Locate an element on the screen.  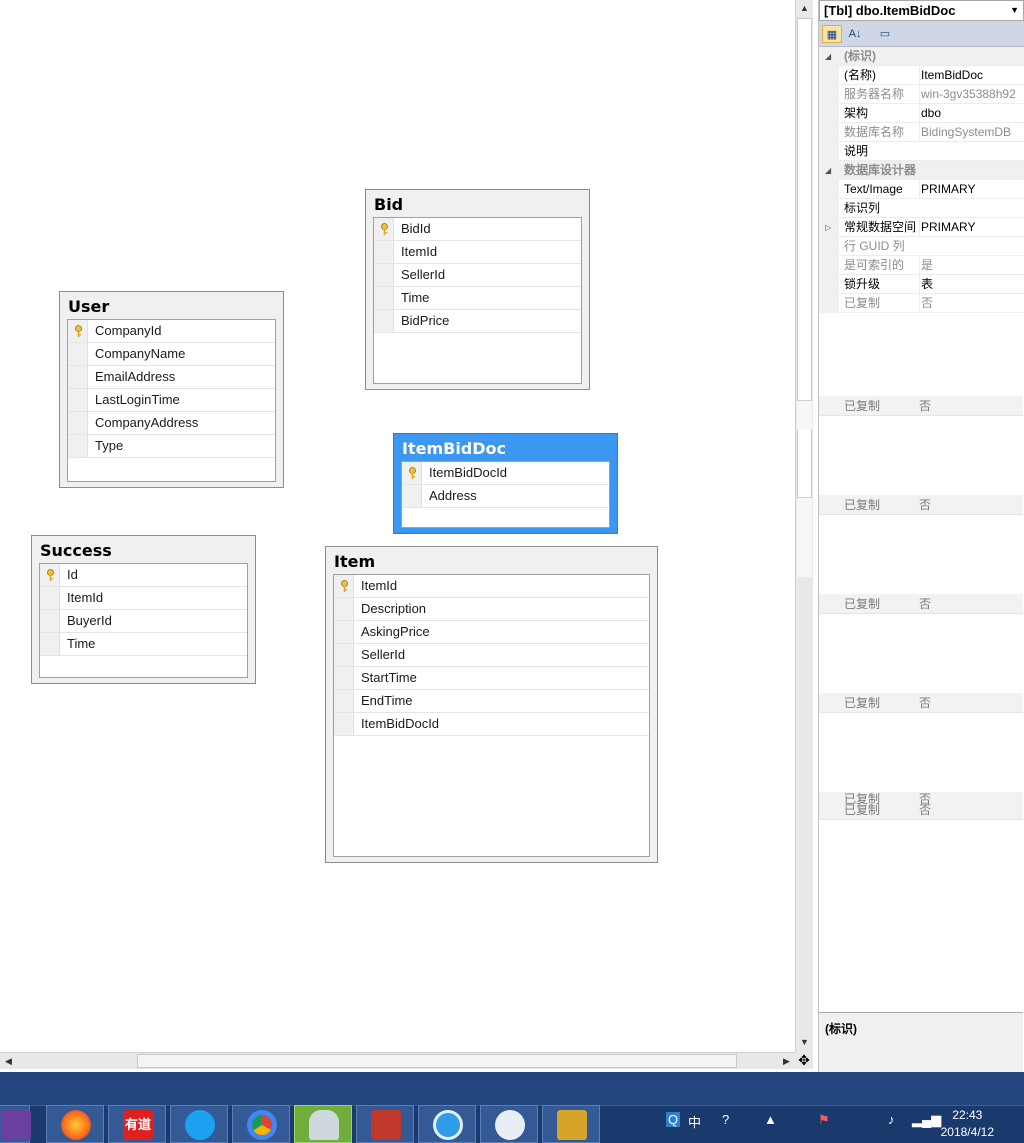
column-row: StartTime is located at coordinates (491, 678).